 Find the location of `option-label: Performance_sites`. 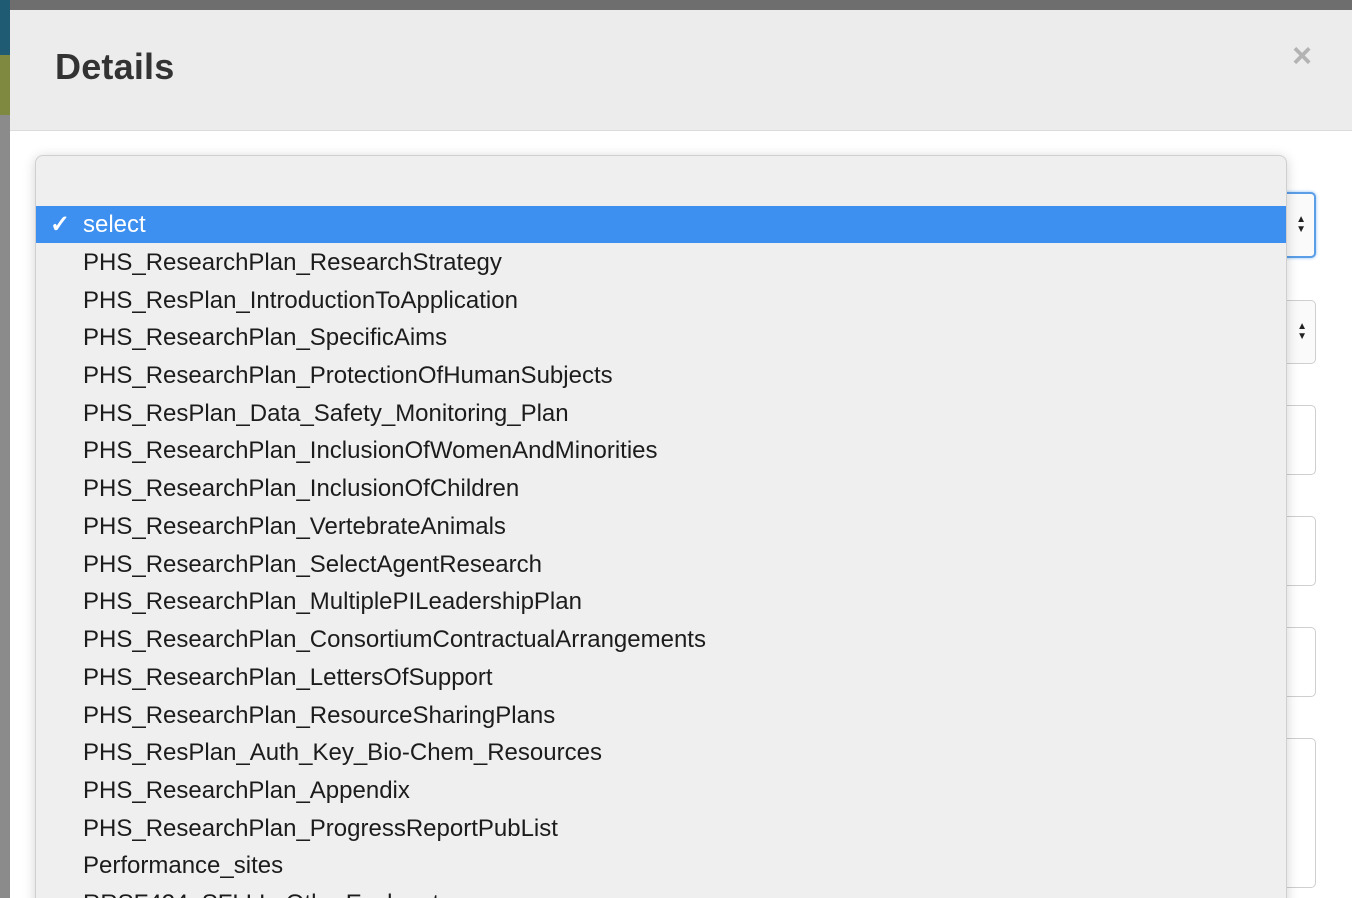

option-label: Performance_sites is located at coordinates (183, 865).